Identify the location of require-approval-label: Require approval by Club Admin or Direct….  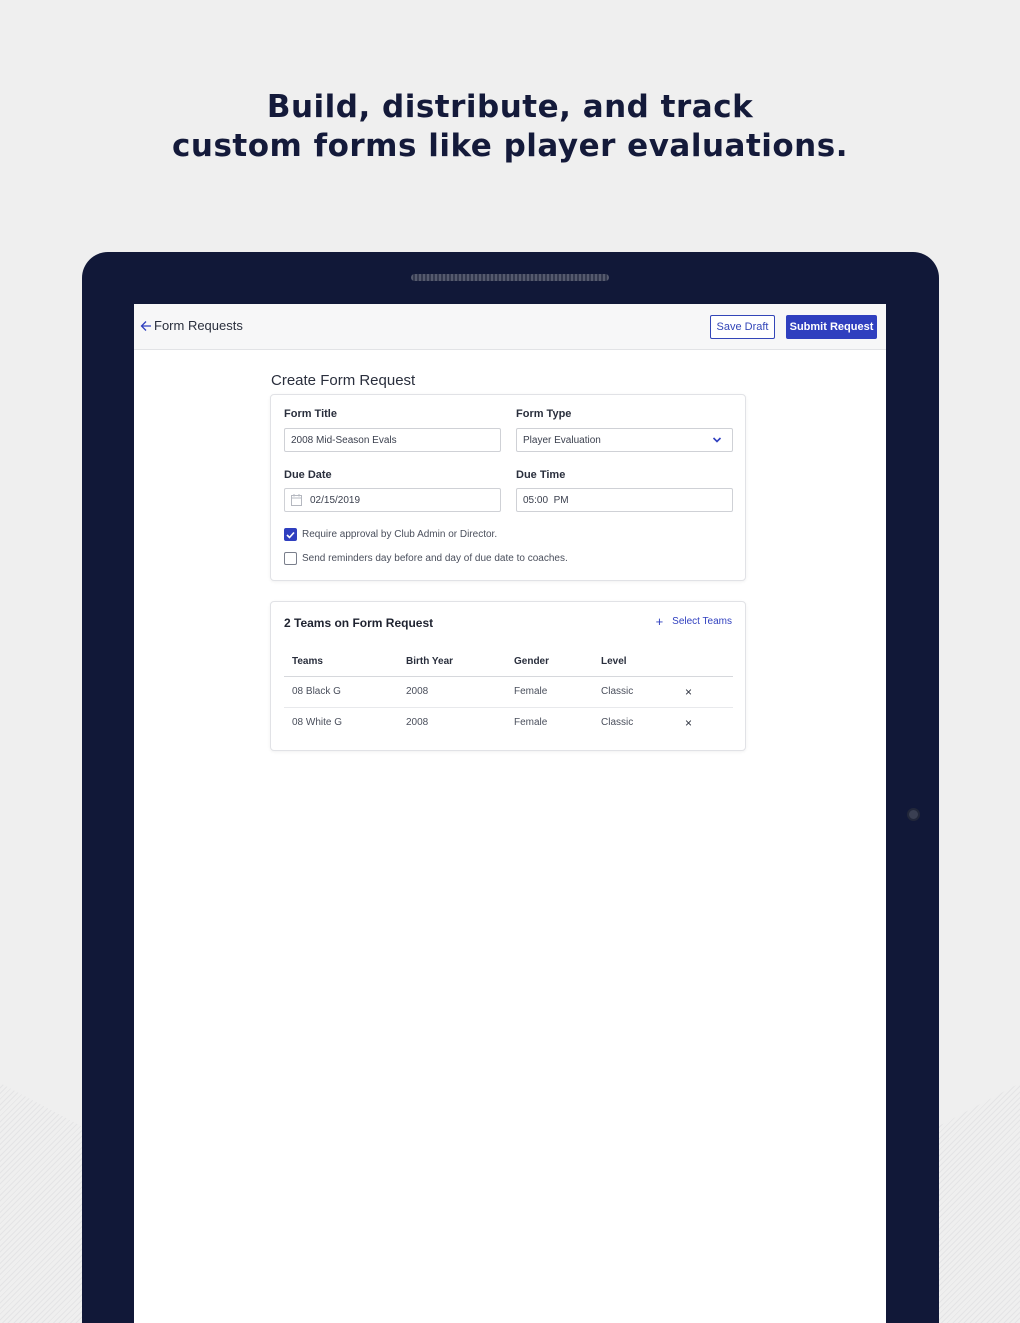
(400, 534).